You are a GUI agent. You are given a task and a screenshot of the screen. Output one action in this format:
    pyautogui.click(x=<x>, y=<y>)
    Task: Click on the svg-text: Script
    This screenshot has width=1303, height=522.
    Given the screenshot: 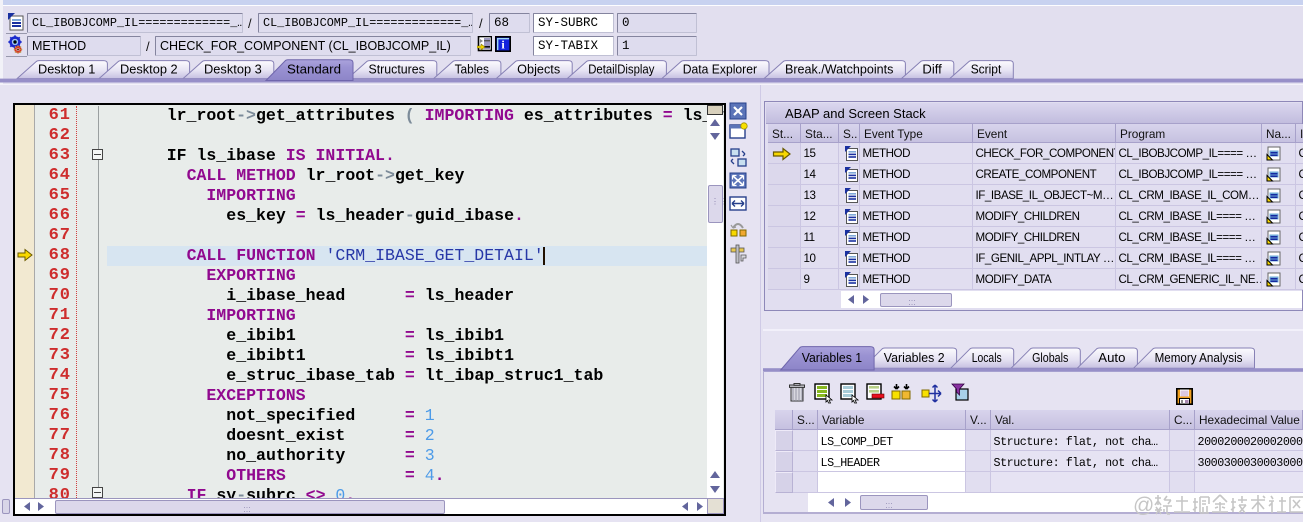 What is the action you would take?
    pyautogui.click(x=986, y=69)
    